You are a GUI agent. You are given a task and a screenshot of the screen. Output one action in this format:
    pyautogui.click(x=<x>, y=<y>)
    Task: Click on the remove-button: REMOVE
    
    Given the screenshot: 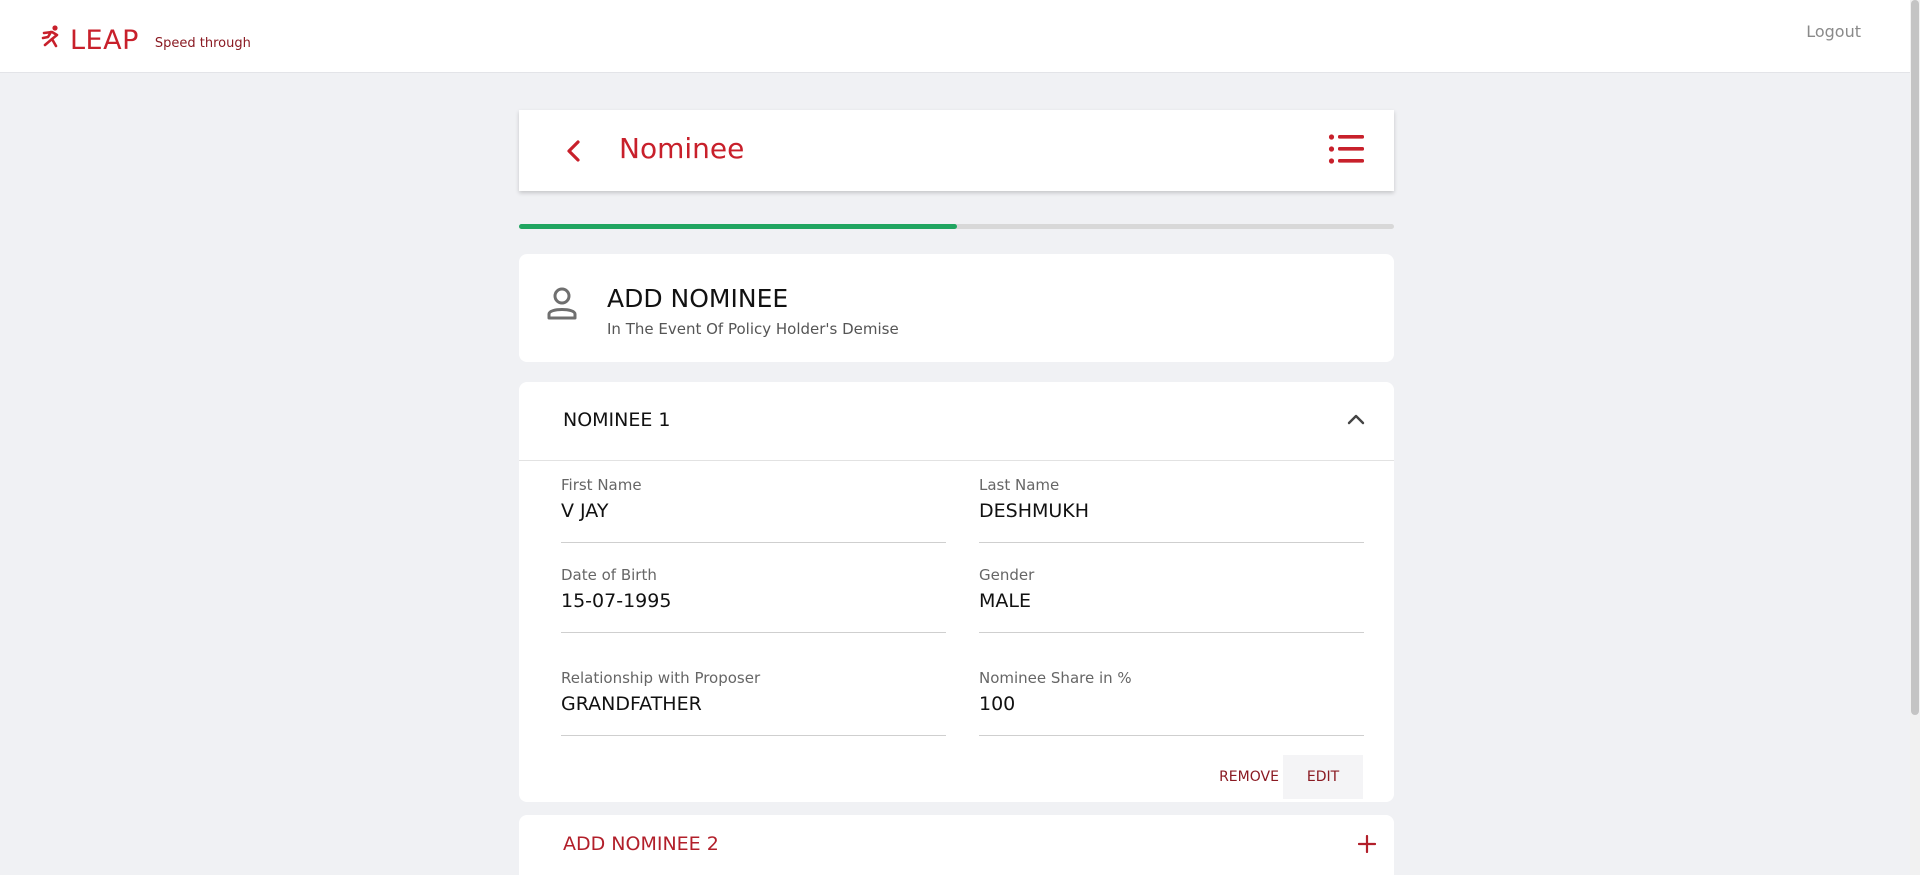 What is the action you would take?
    pyautogui.click(x=1249, y=777)
    